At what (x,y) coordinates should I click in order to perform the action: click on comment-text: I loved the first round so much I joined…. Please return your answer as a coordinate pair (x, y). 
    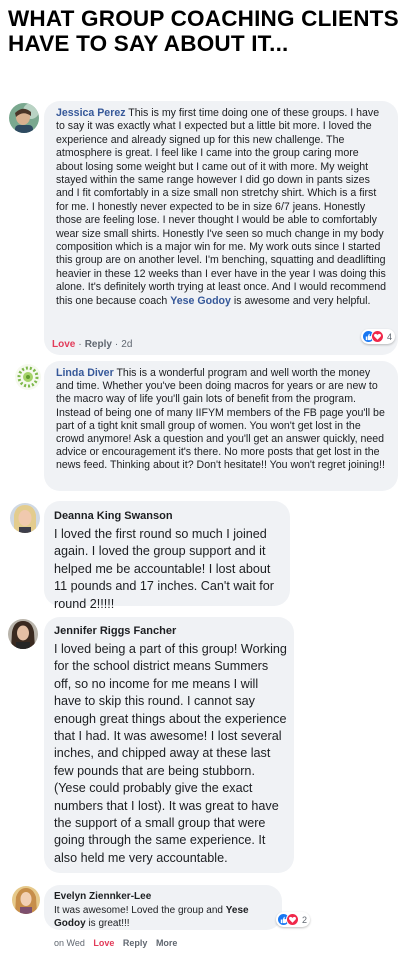
    Looking at the image, I should click on (164, 569).